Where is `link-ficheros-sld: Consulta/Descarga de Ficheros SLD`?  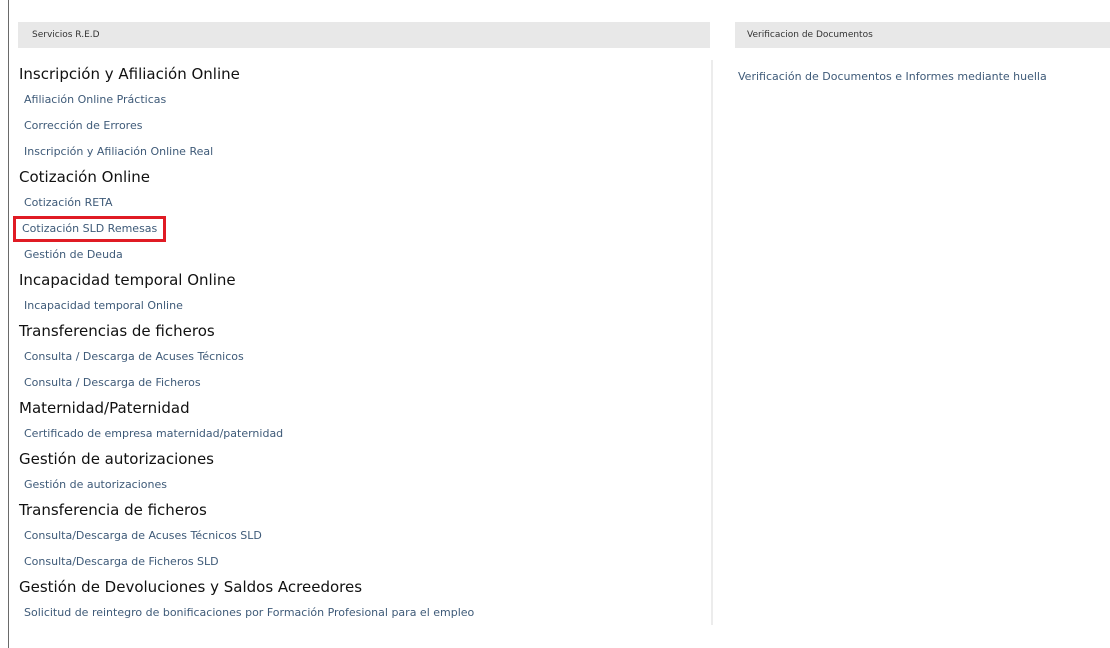
link-ficheros-sld: Consulta/Descarga de Ficheros SLD is located at coordinates (364, 562).